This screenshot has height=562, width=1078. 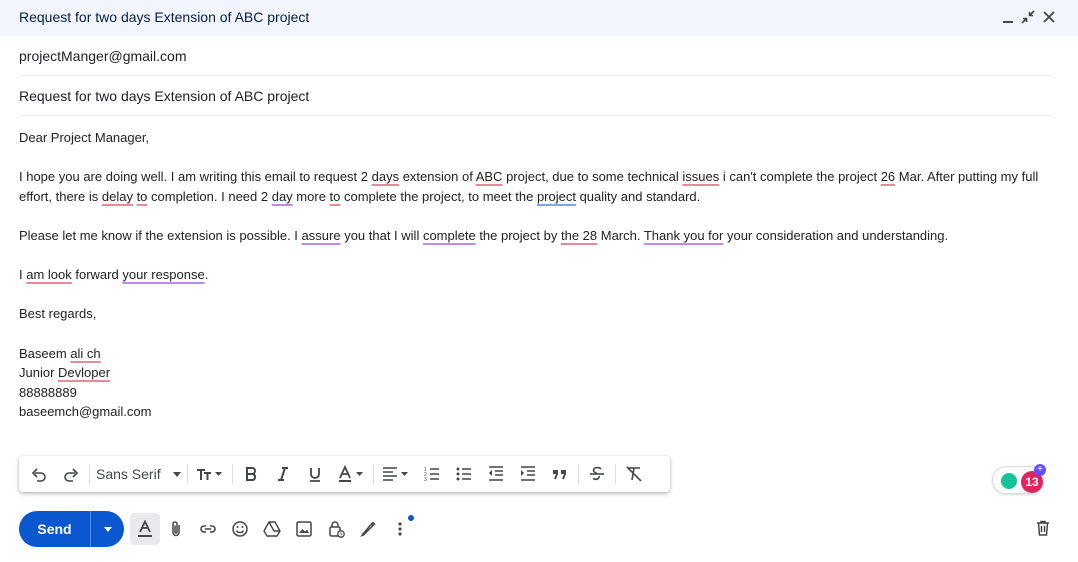 I want to click on style-flag: project, so click(x=556, y=196).